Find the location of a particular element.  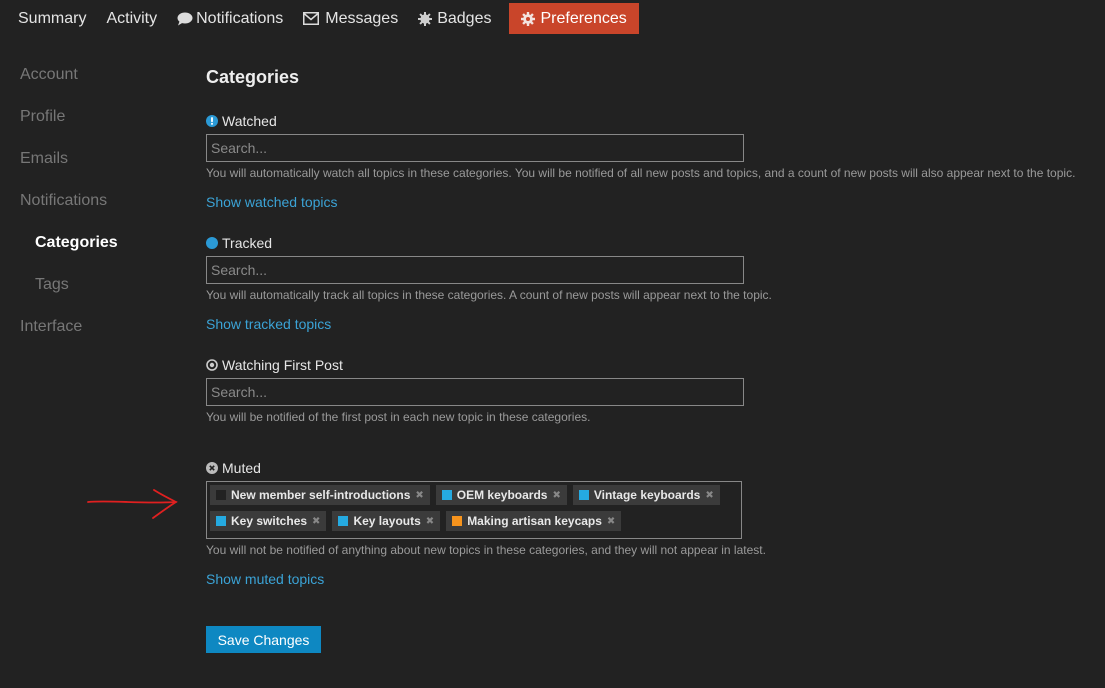

circle-icon is located at coordinates (212, 243).